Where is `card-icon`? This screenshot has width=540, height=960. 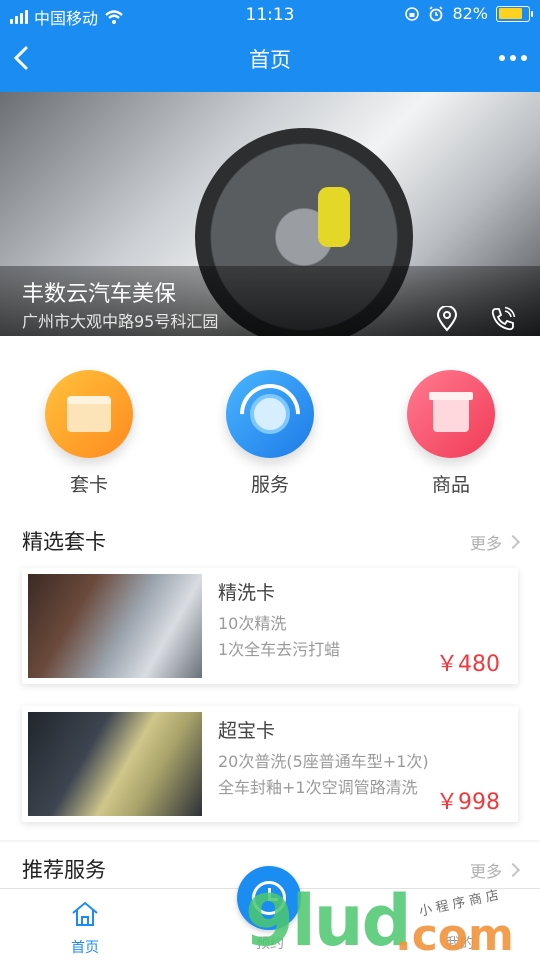
card-icon is located at coordinates (89, 414).